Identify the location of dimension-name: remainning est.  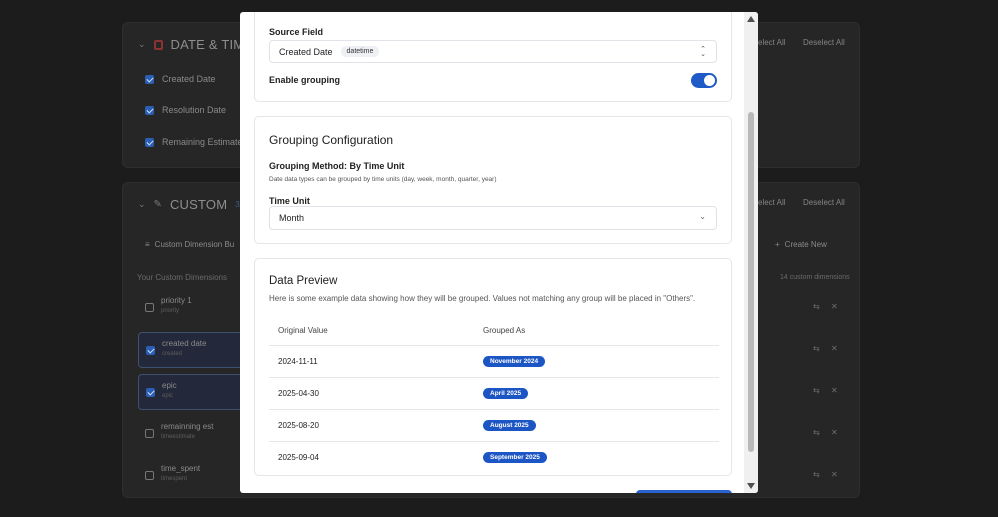
(187, 426).